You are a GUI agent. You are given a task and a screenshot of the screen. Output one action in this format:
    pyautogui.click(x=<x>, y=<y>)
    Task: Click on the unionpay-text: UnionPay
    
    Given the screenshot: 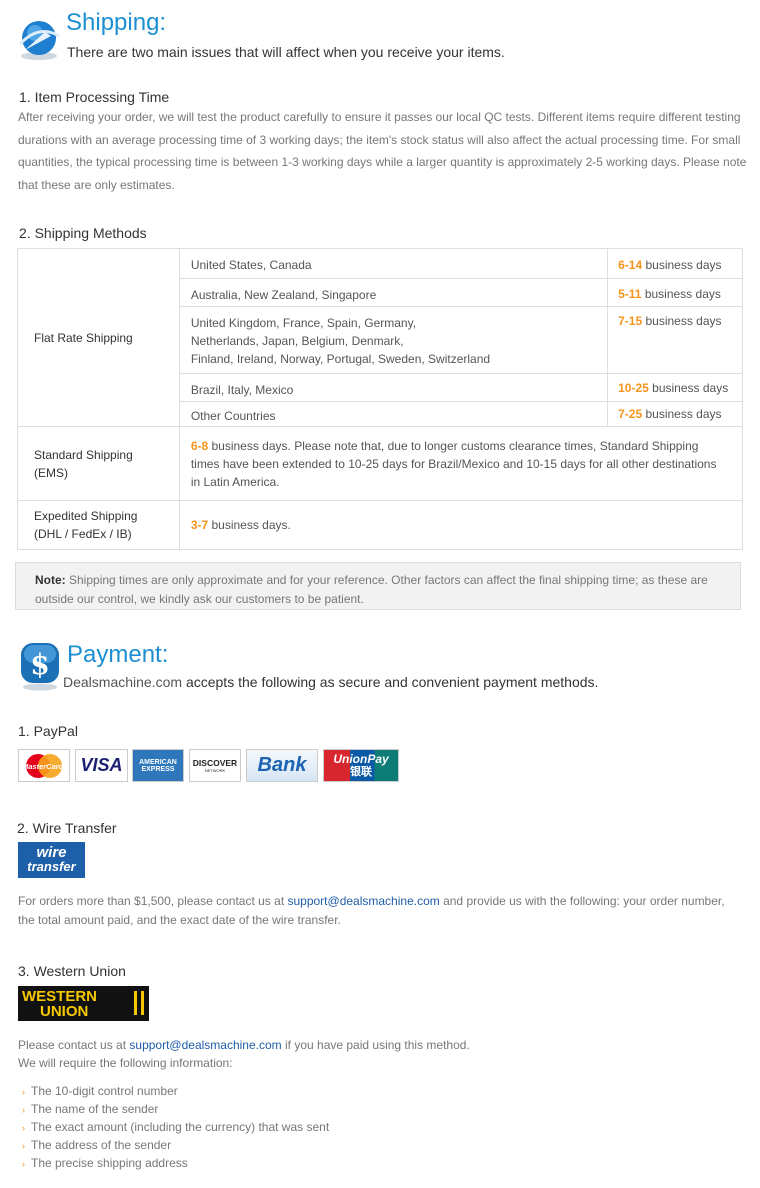 What is the action you would take?
    pyautogui.click(x=361, y=758)
    